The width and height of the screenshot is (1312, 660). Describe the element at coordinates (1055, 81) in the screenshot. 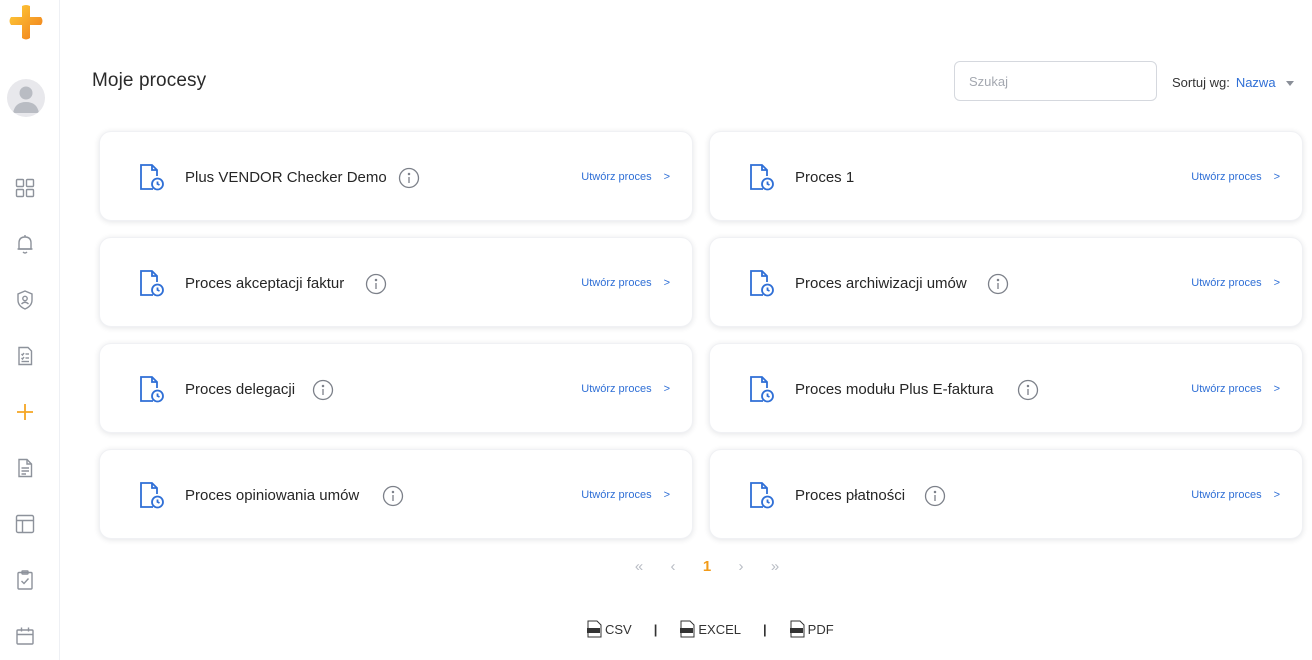

I see `search-input` at that location.